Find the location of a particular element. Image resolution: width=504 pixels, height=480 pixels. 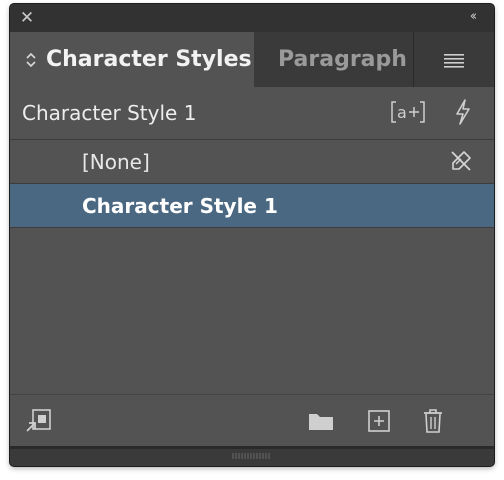

quick-apply-icon is located at coordinates (463, 112).